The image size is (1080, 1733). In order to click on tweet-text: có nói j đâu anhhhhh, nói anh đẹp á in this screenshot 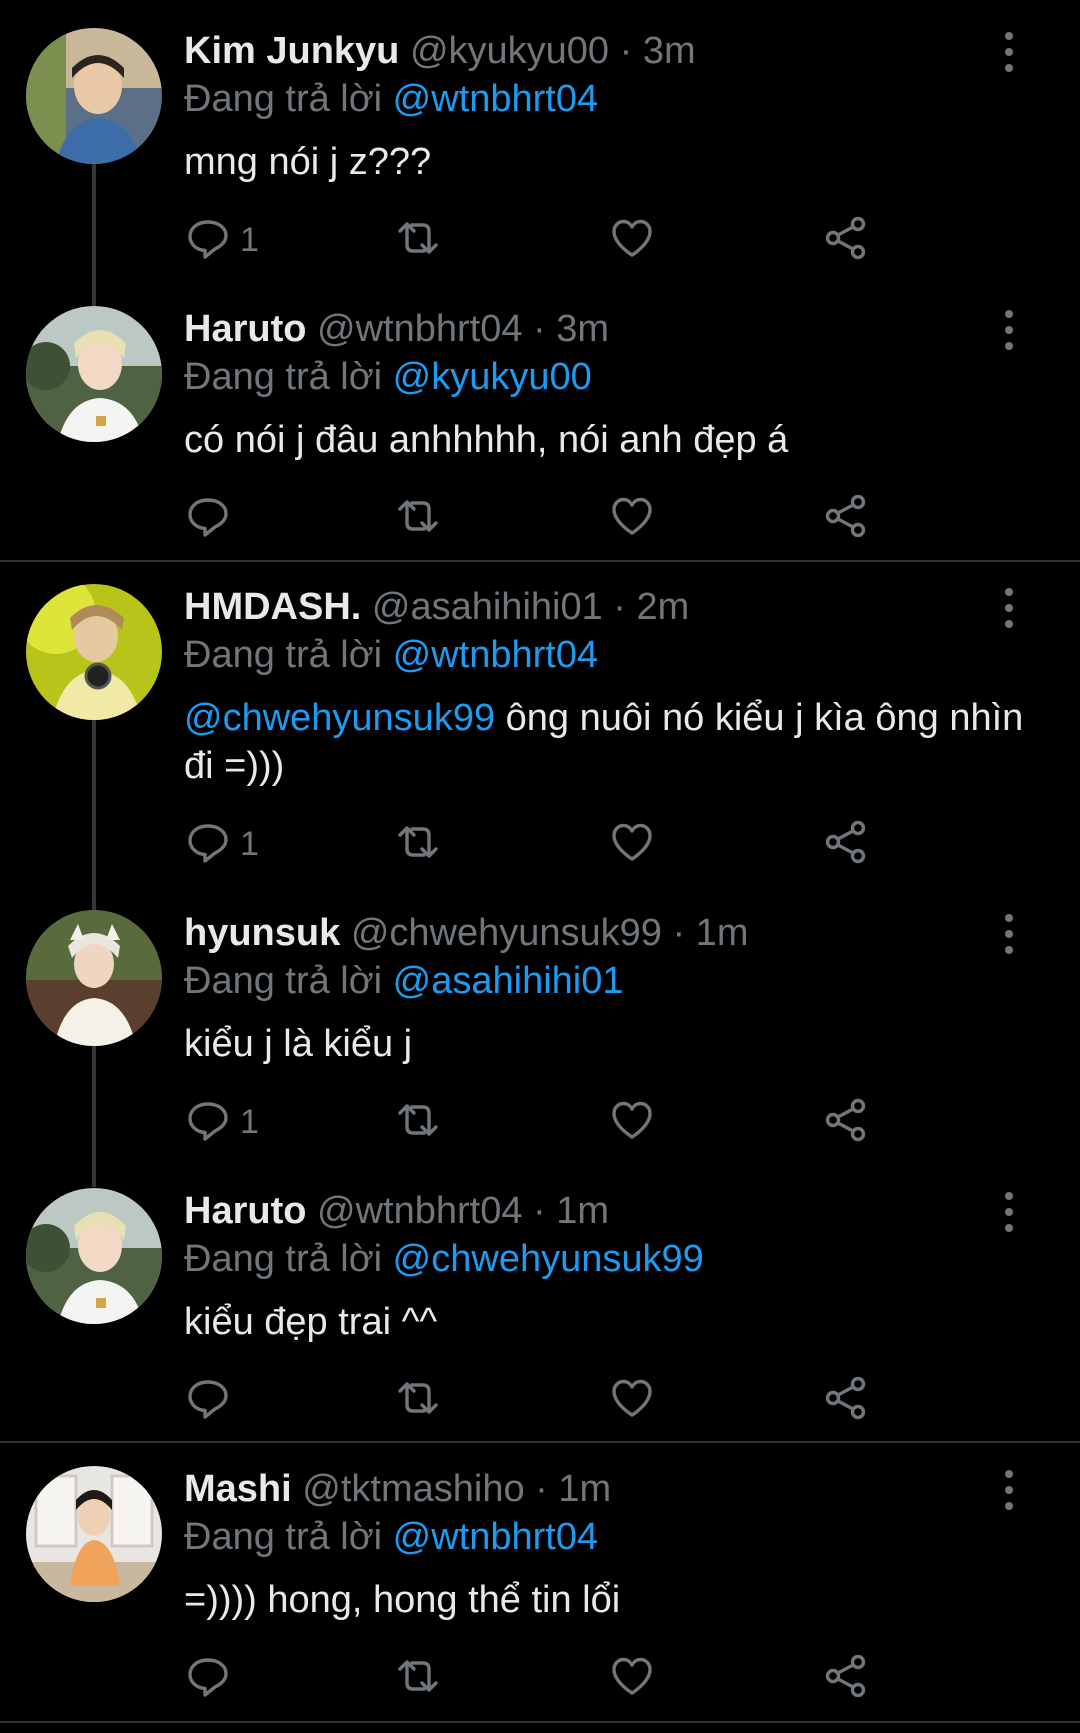, I will do `click(486, 440)`.